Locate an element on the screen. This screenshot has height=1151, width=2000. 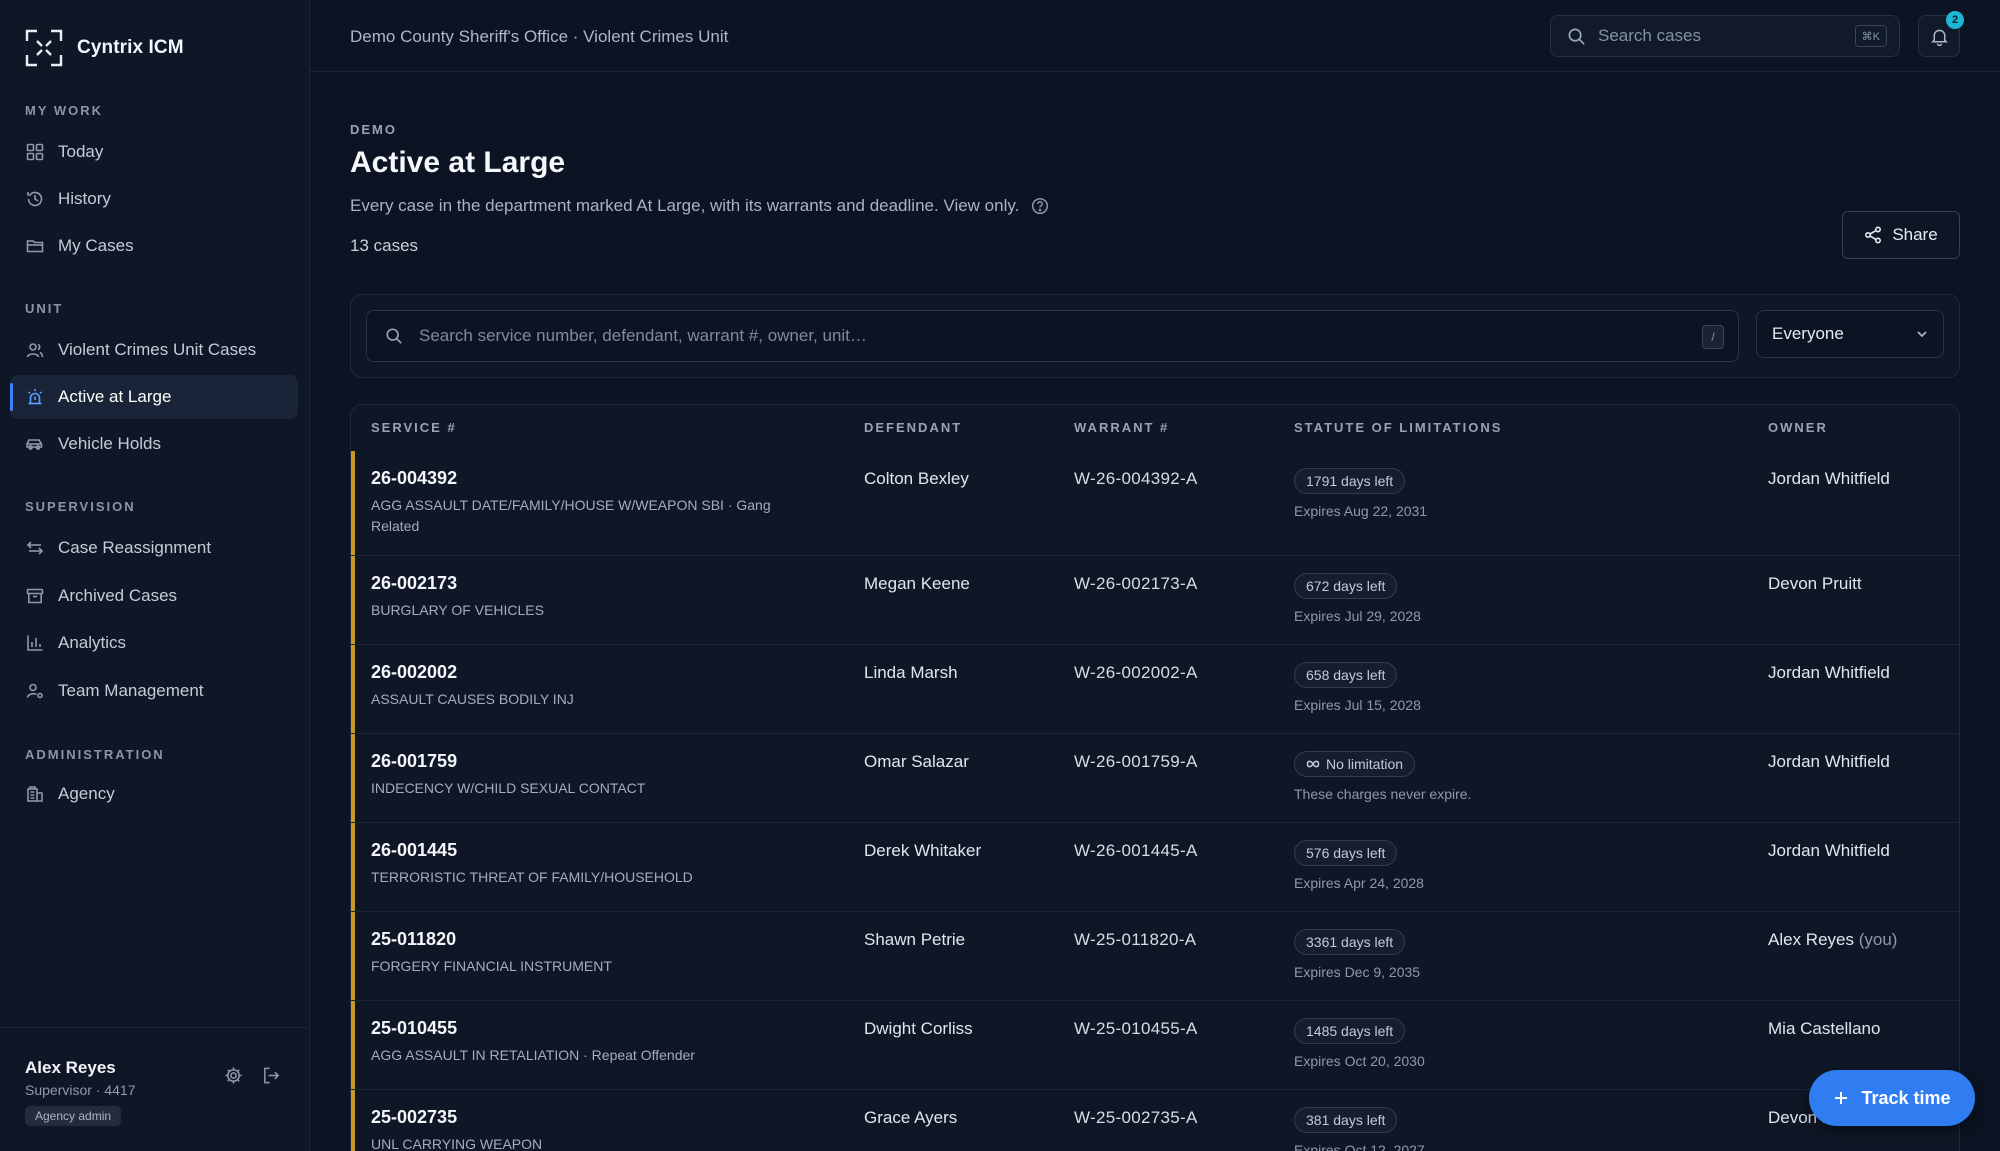
help-icon is located at coordinates (1040, 206).